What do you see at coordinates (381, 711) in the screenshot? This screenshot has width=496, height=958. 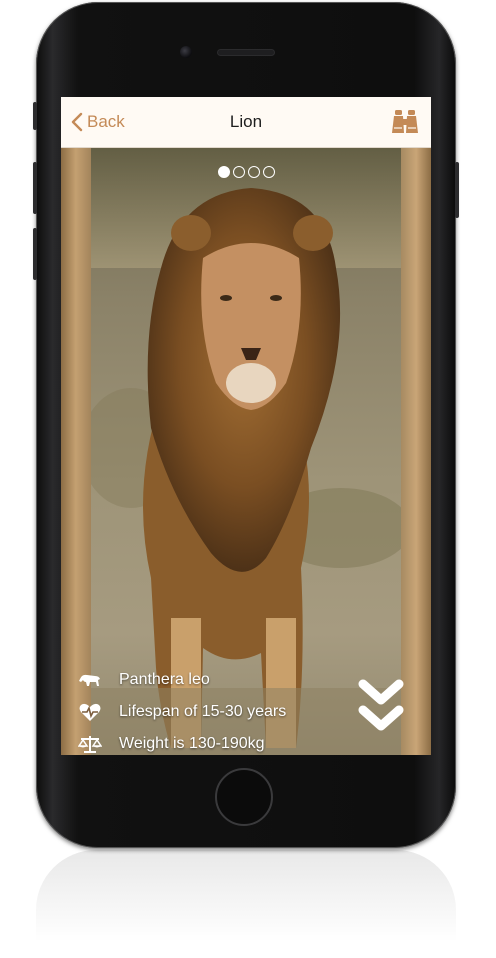 I see `double-chevron-down-icon` at bounding box center [381, 711].